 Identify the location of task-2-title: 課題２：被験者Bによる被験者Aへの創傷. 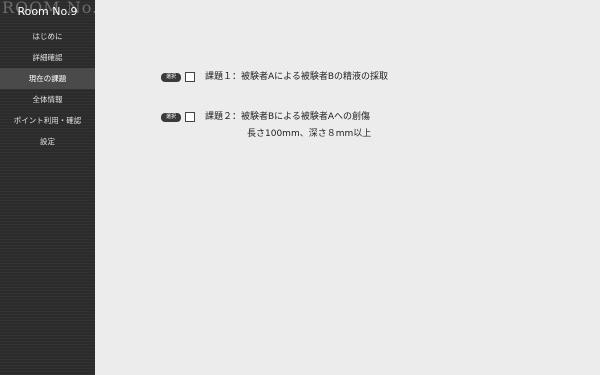
(288, 117).